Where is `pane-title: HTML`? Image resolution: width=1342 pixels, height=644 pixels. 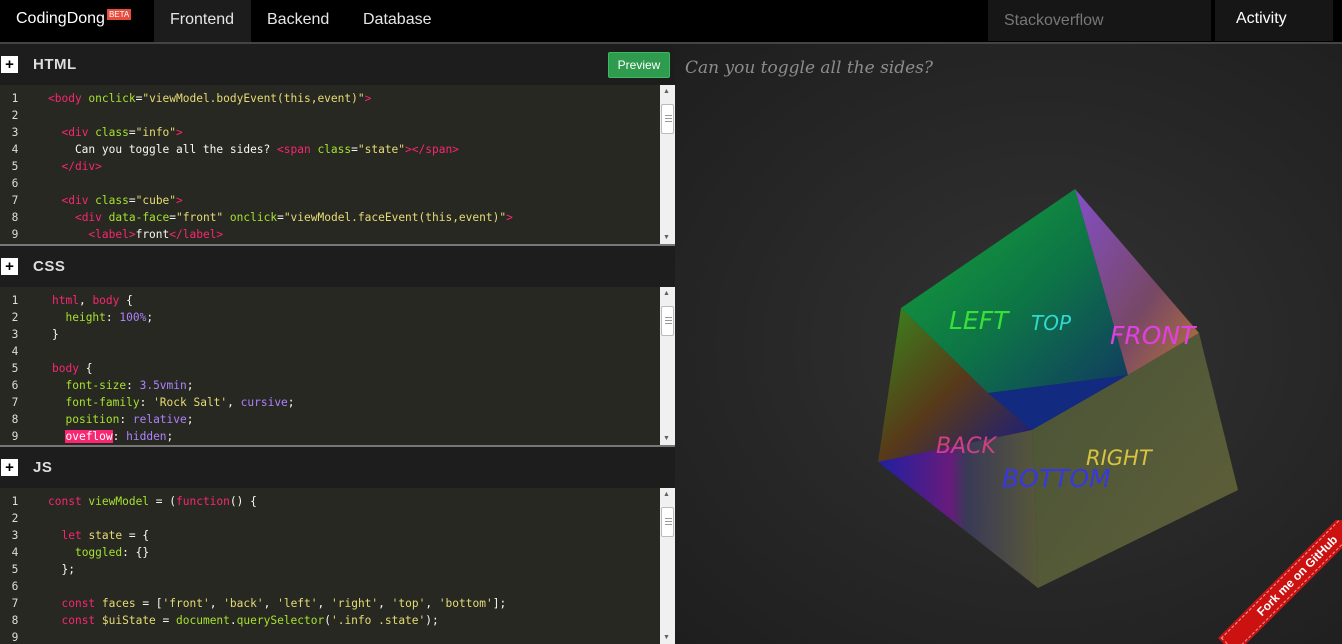
pane-title: HTML is located at coordinates (55, 64).